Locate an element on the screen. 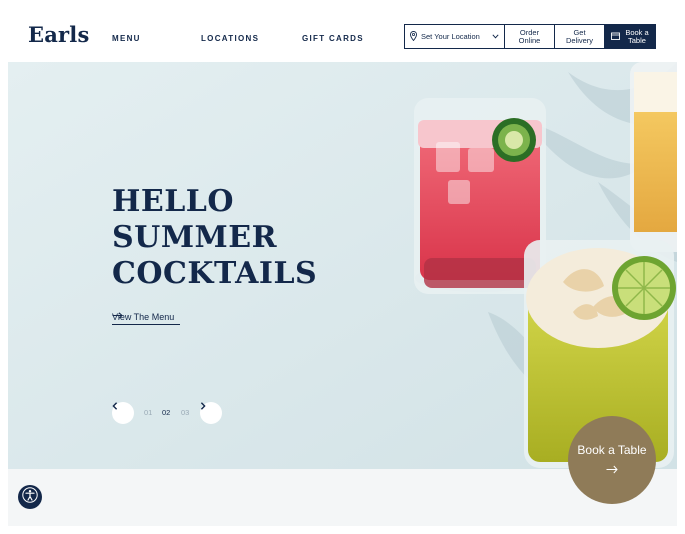 The image size is (685, 534). carousel-next-button is located at coordinates (211, 413).